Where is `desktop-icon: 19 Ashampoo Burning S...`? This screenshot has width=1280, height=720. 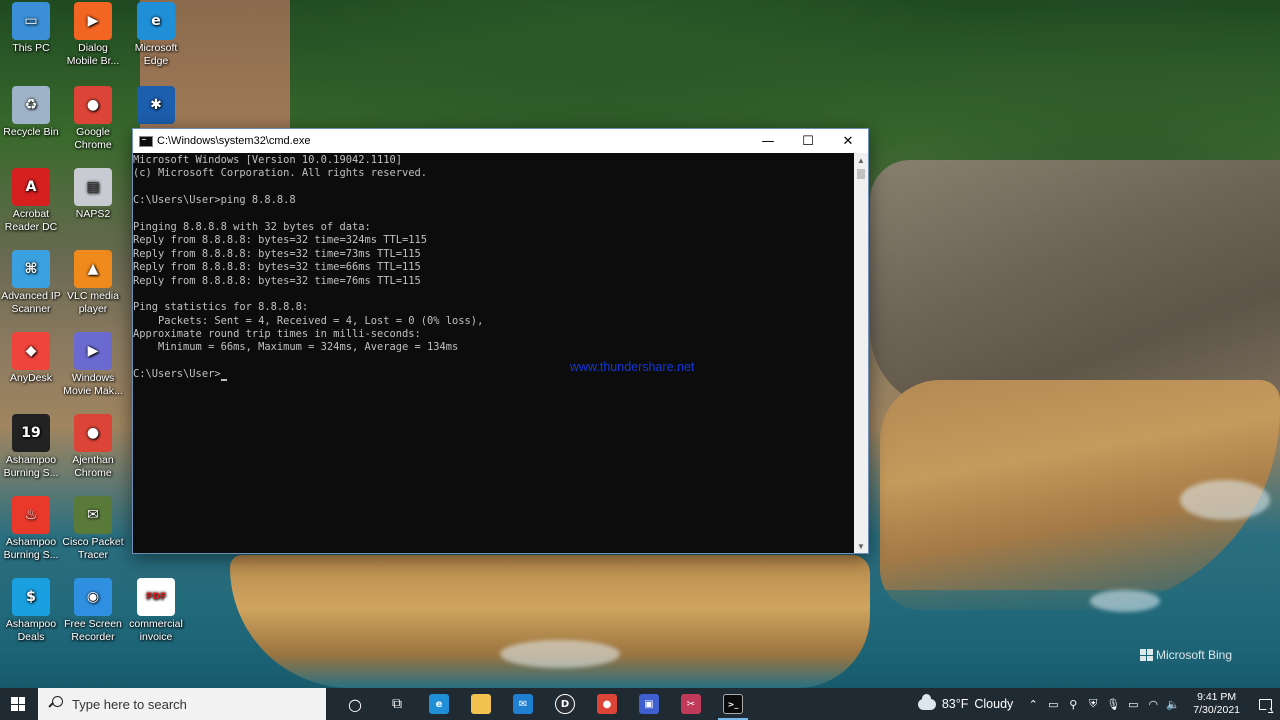
desktop-icon: 19 Ashampoo Burning S... is located at coordinates (31, 447).